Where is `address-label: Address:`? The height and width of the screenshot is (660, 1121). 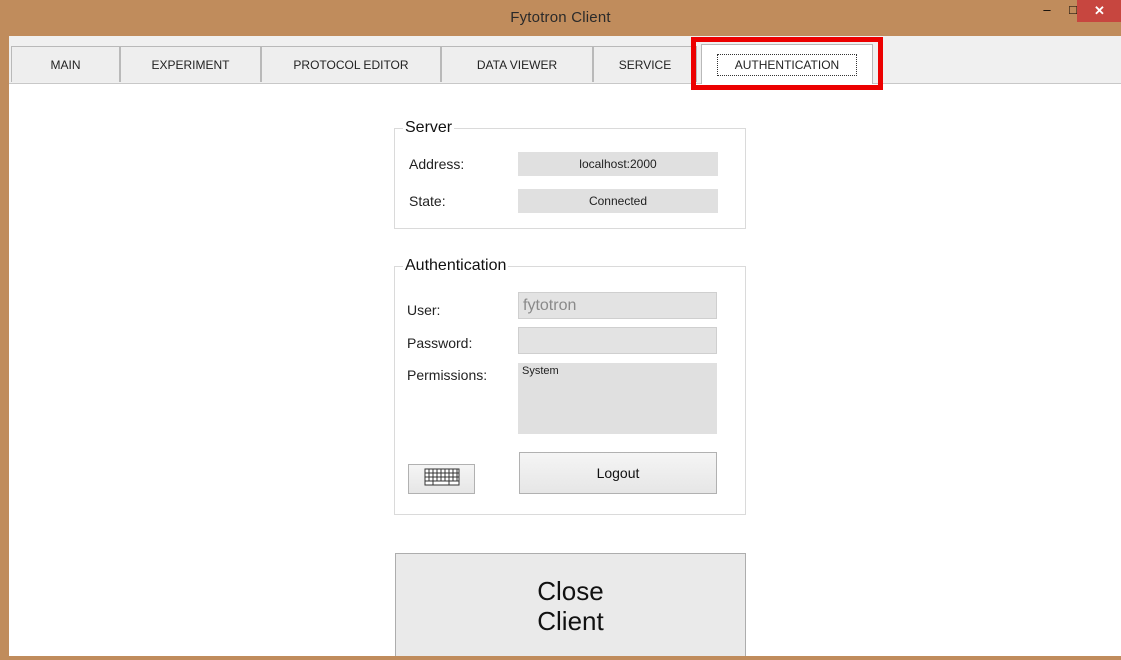 address-label: Address: is located at coordinates (437, 164).